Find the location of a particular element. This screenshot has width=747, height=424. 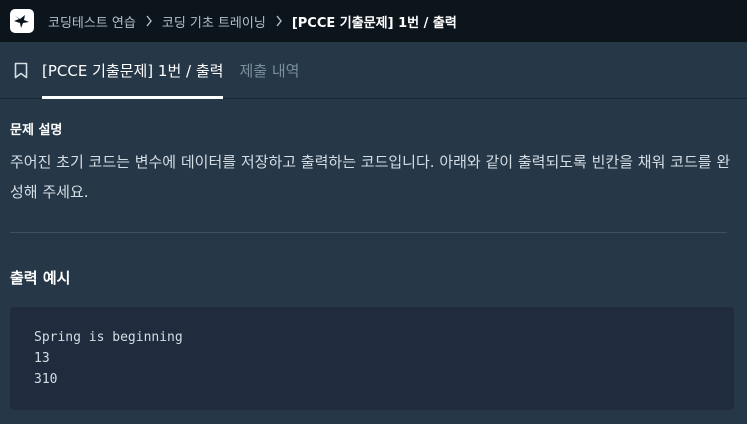

output-example-title: 출력 예시 is located at coordinates (40, 278).